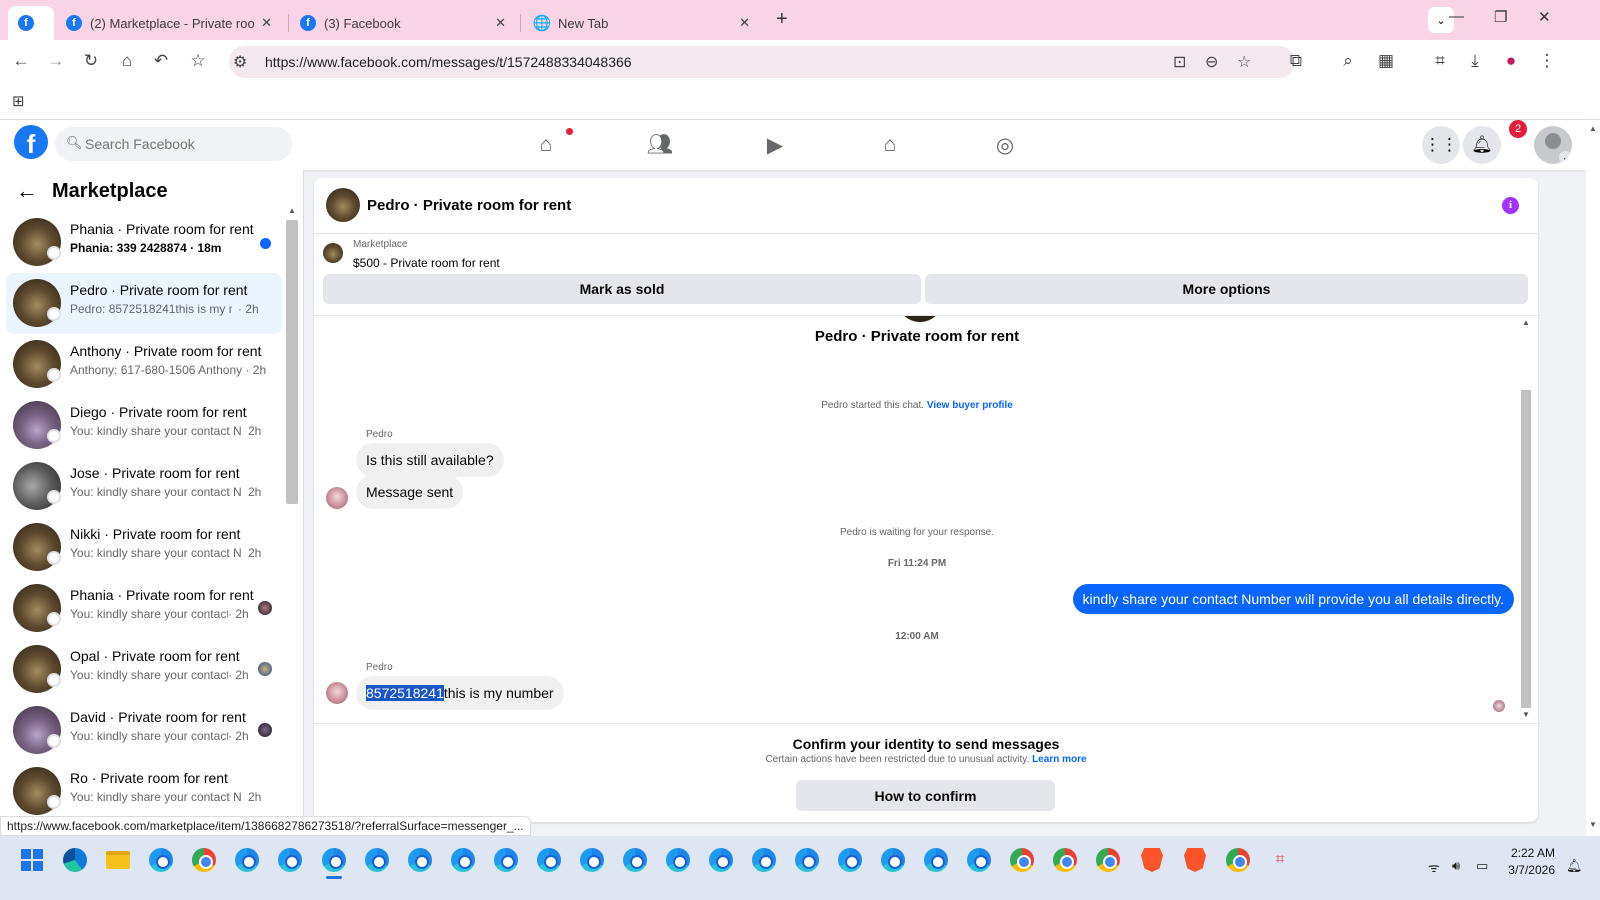  What do you see at coordinates (161, 61) in the screenshot?
I see `undo-icon: ↶` at bounding box center [161, 61].